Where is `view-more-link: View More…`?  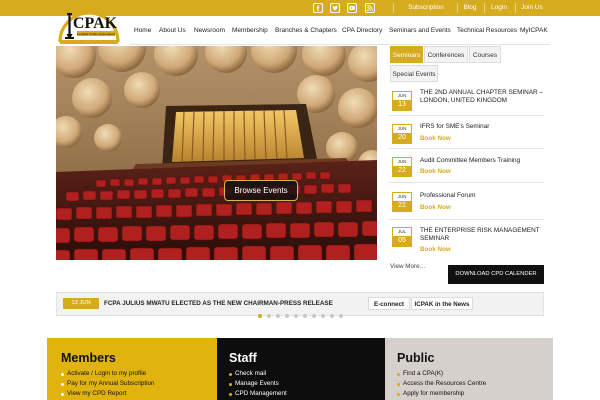 view-more-link: View More… is located at coordinates (408, 266).